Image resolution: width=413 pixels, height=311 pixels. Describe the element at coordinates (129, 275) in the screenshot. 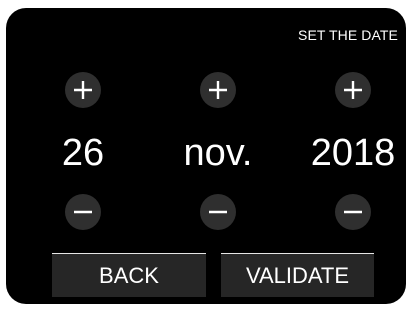

I see `back-button: BACK` at that location.